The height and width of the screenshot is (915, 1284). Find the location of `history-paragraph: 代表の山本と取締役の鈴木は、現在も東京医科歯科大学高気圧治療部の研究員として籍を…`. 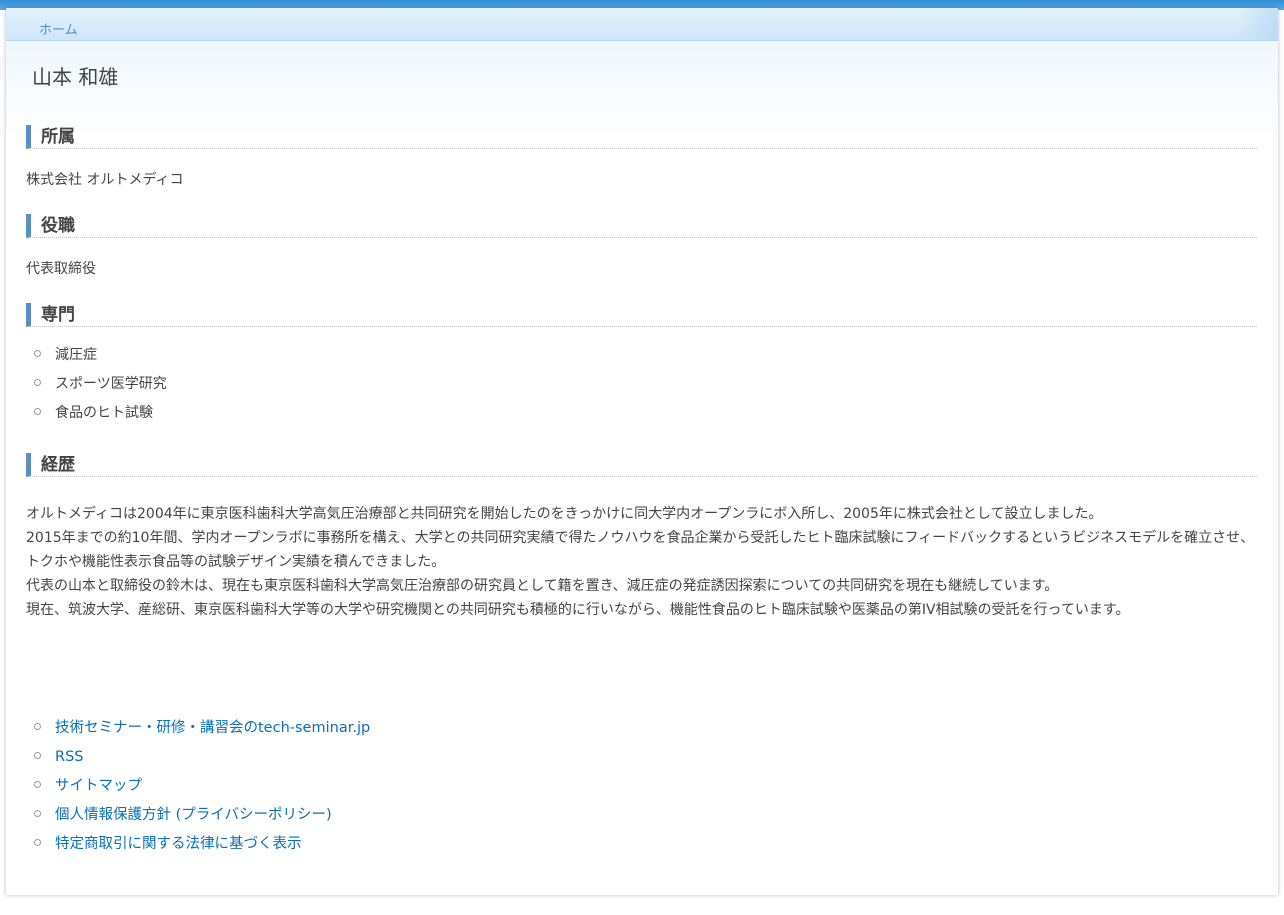

history-paragraph: 代表の山本と取締役の鈴木は、現在も東京医科歯科大学高気圧治療部の研究員として籍を… is located at coordinates (542, 586).